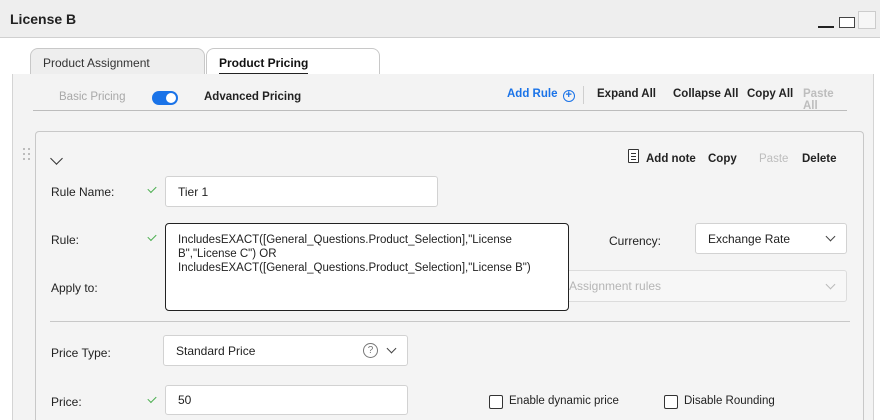  I want to click on minimize-icon, so click(826, 27).